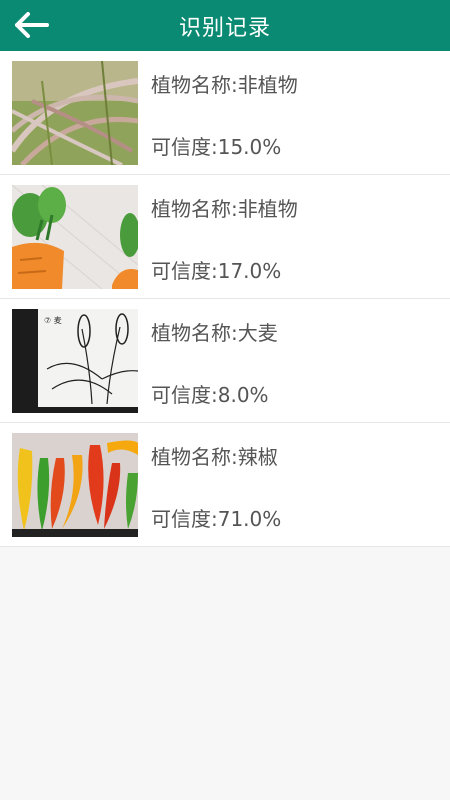 This screenshot has width=450, height=800. What do you see at coordinates (216, 271) in the screenshot?
I see `confidence: 可信度:17.0%` at bounding box center [216, 271].